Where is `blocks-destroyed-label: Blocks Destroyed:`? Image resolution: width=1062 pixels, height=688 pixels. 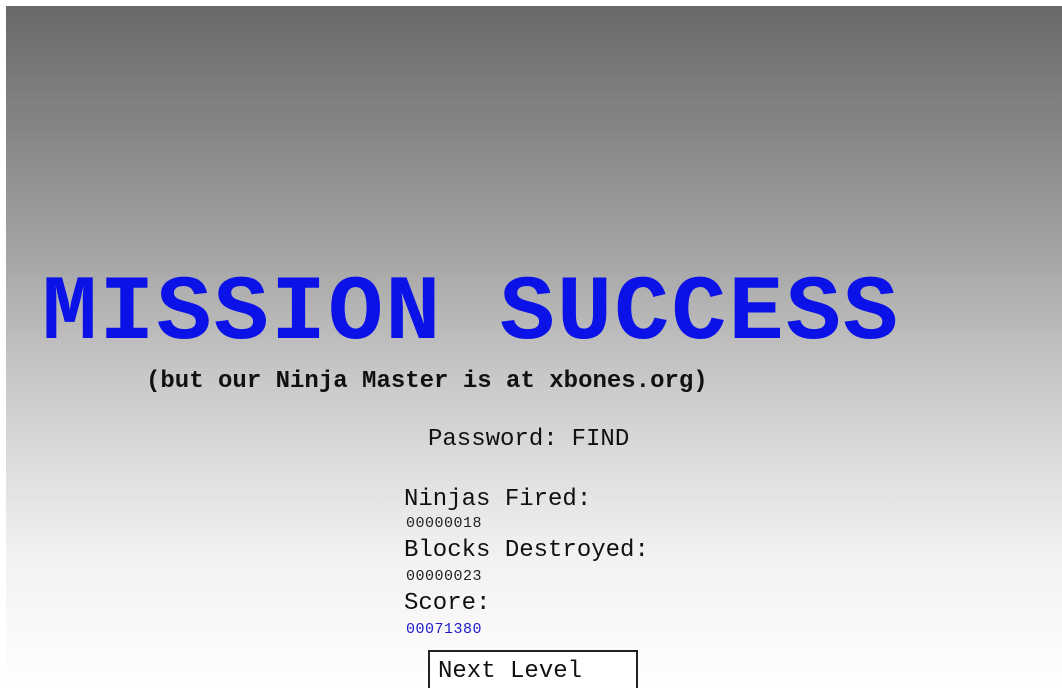 blocks-destroyed-label: Blocks Destroyed: is located at coordinates (526, 550).